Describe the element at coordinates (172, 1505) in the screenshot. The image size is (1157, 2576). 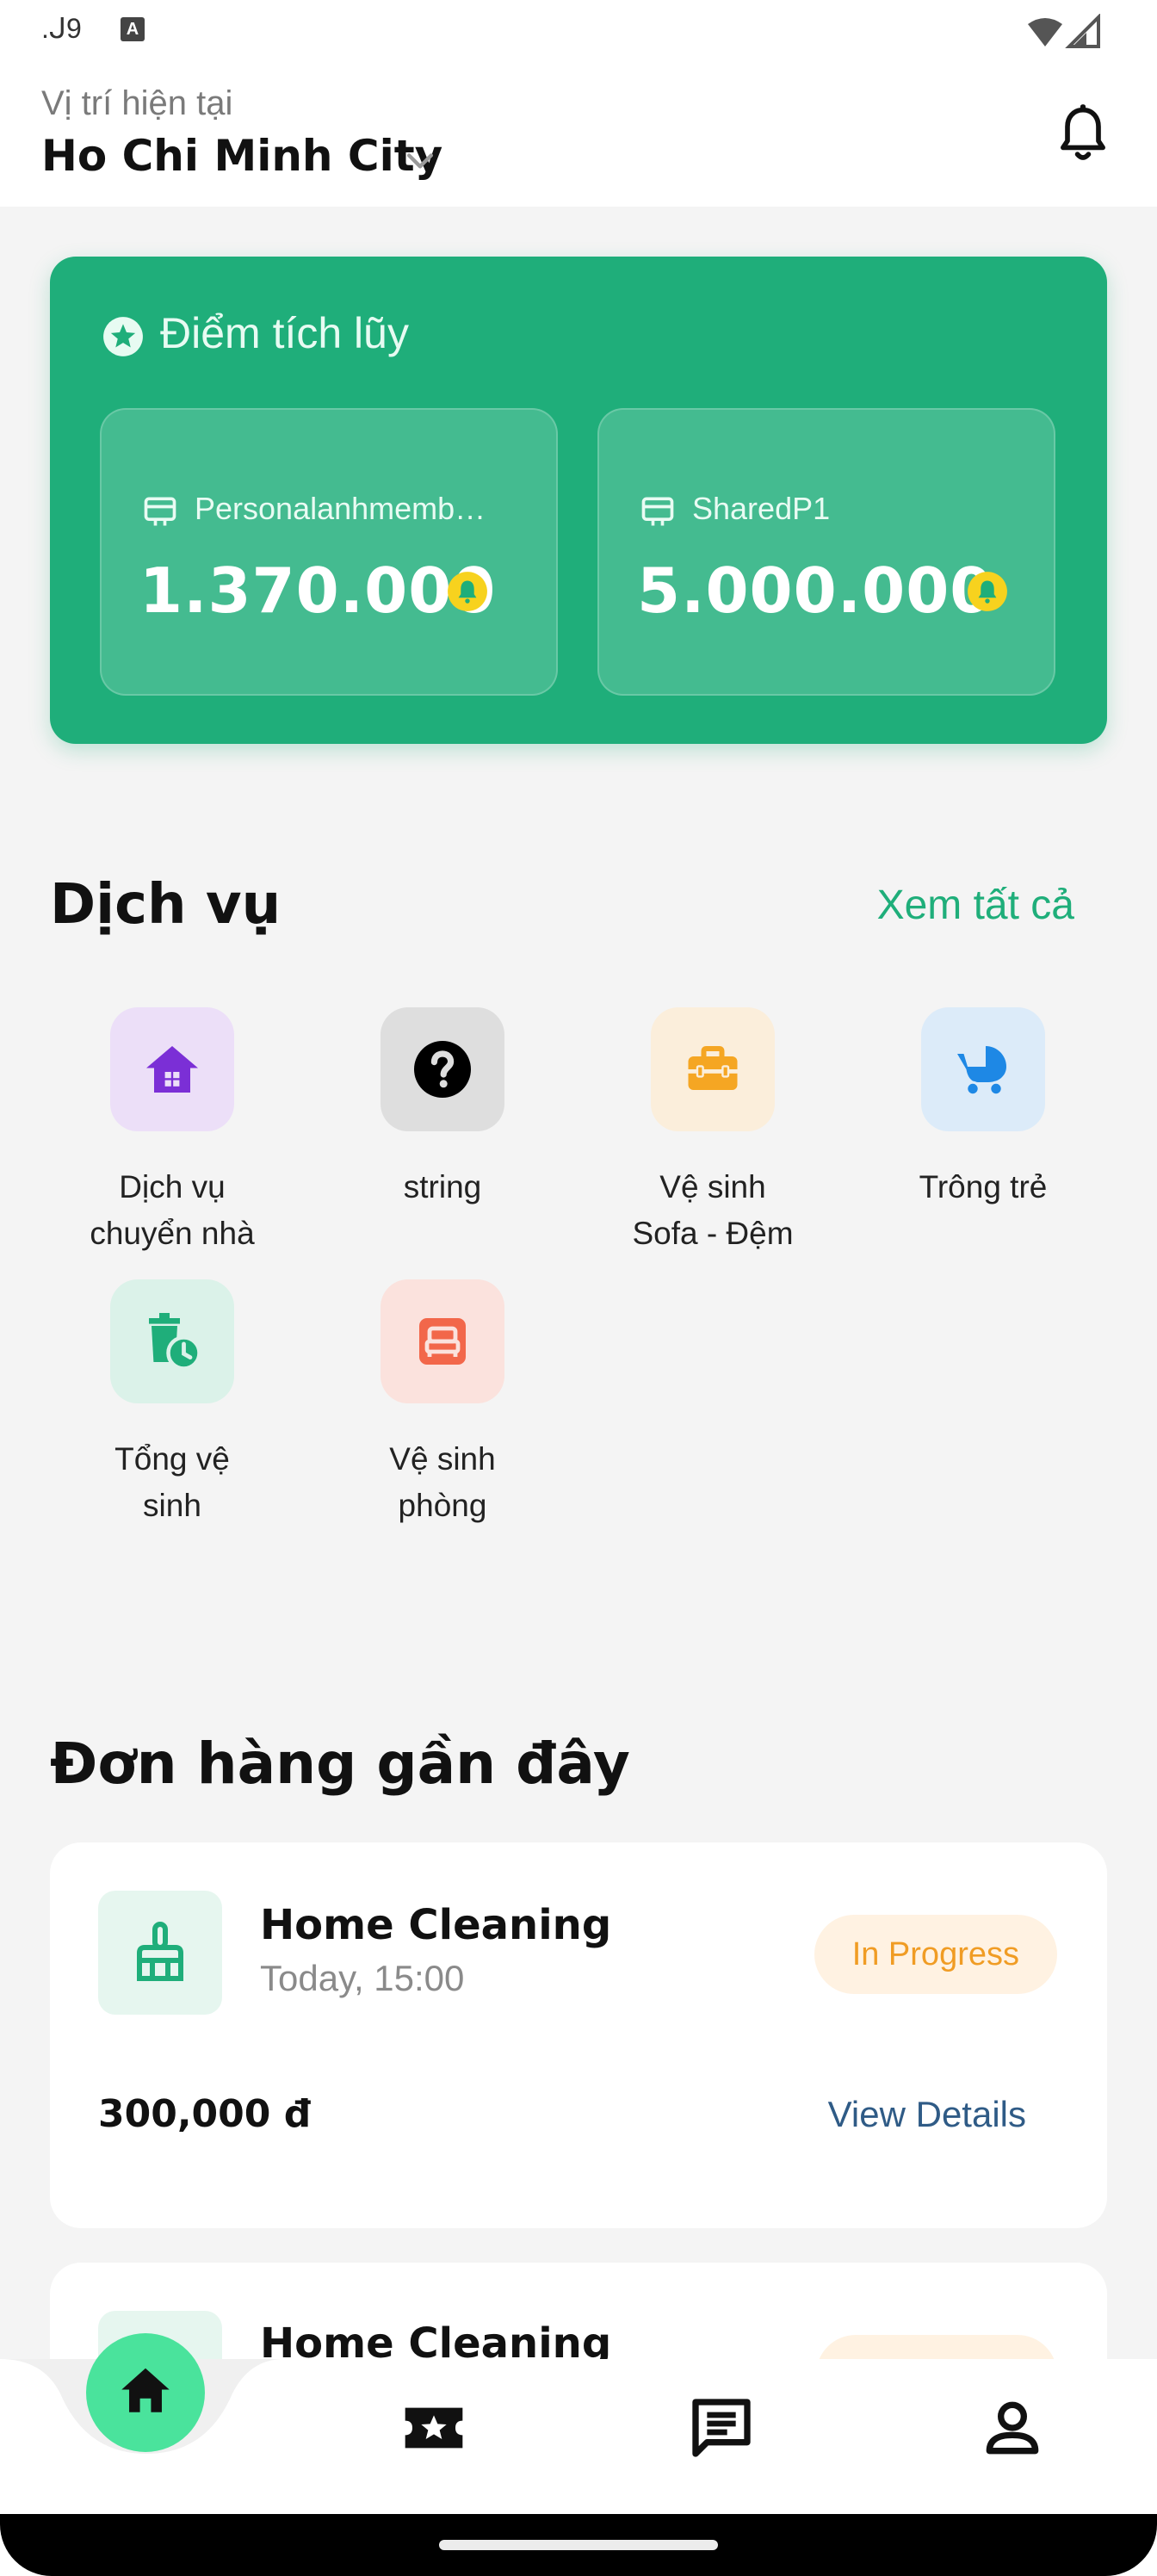
I see `service-label: sinh` at that location.